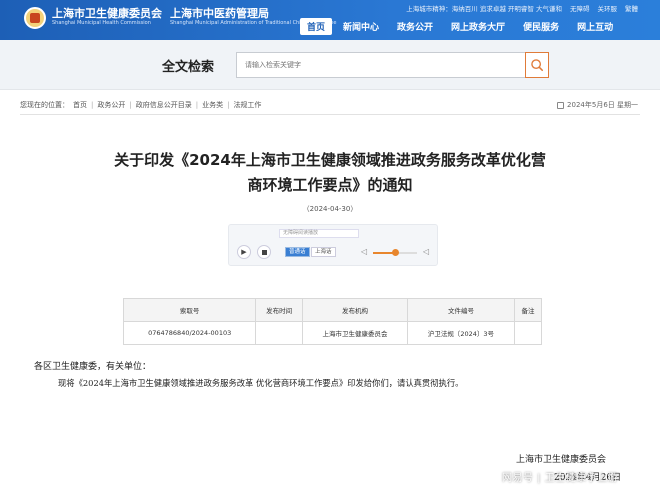 The width and height of the screenshot is (660, 495). I want to click on nav-interaction: 网上互动, so click(595, 26).